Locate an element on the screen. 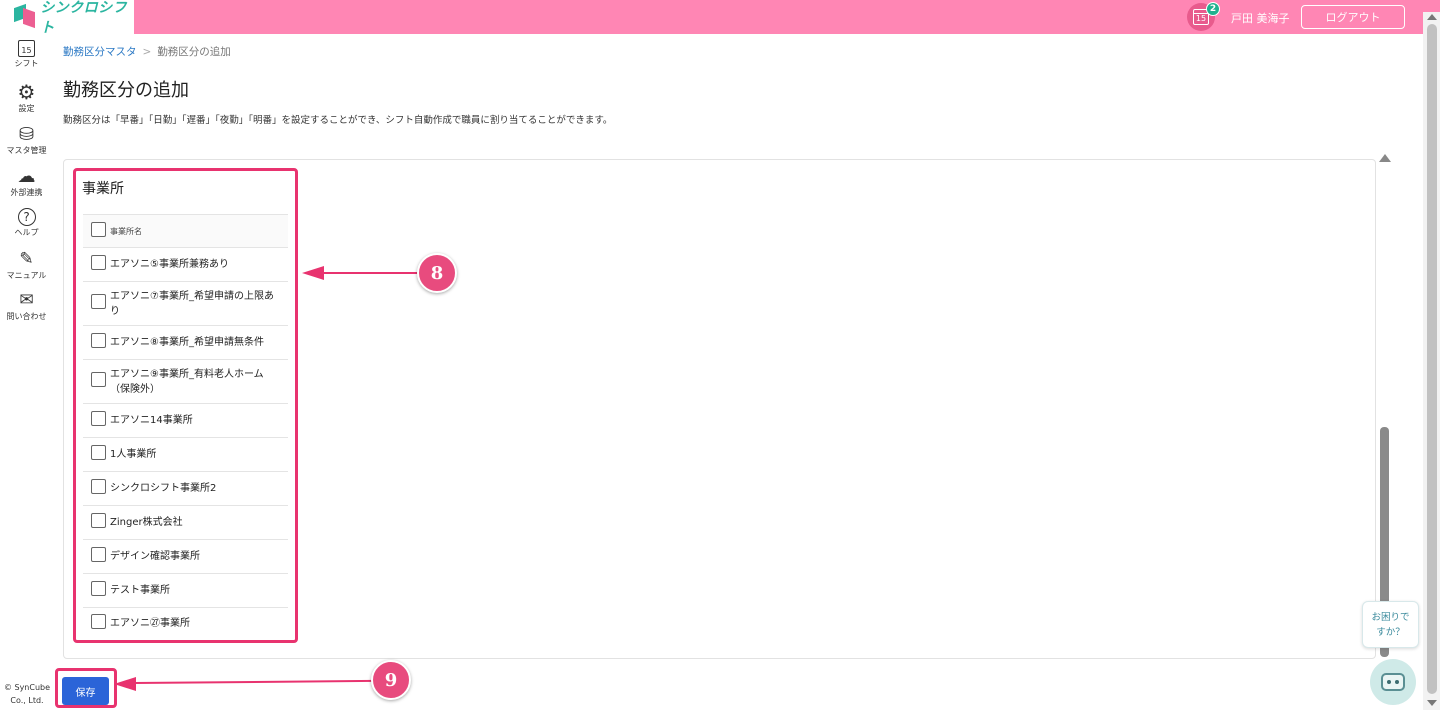 The width and height of the screenshot is (1440, 710). user-name: 戸田 美海子 is located at coordinates (1260, 18).